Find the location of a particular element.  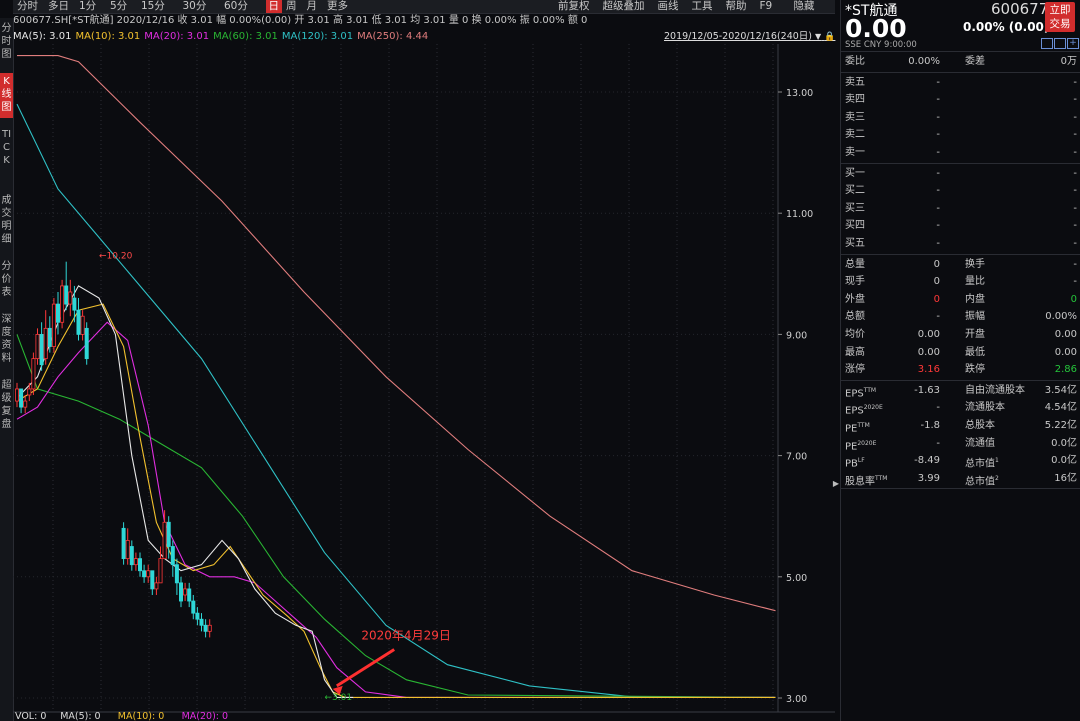

chevron-down-icon: ▼ is located at coordinates (818, 36).